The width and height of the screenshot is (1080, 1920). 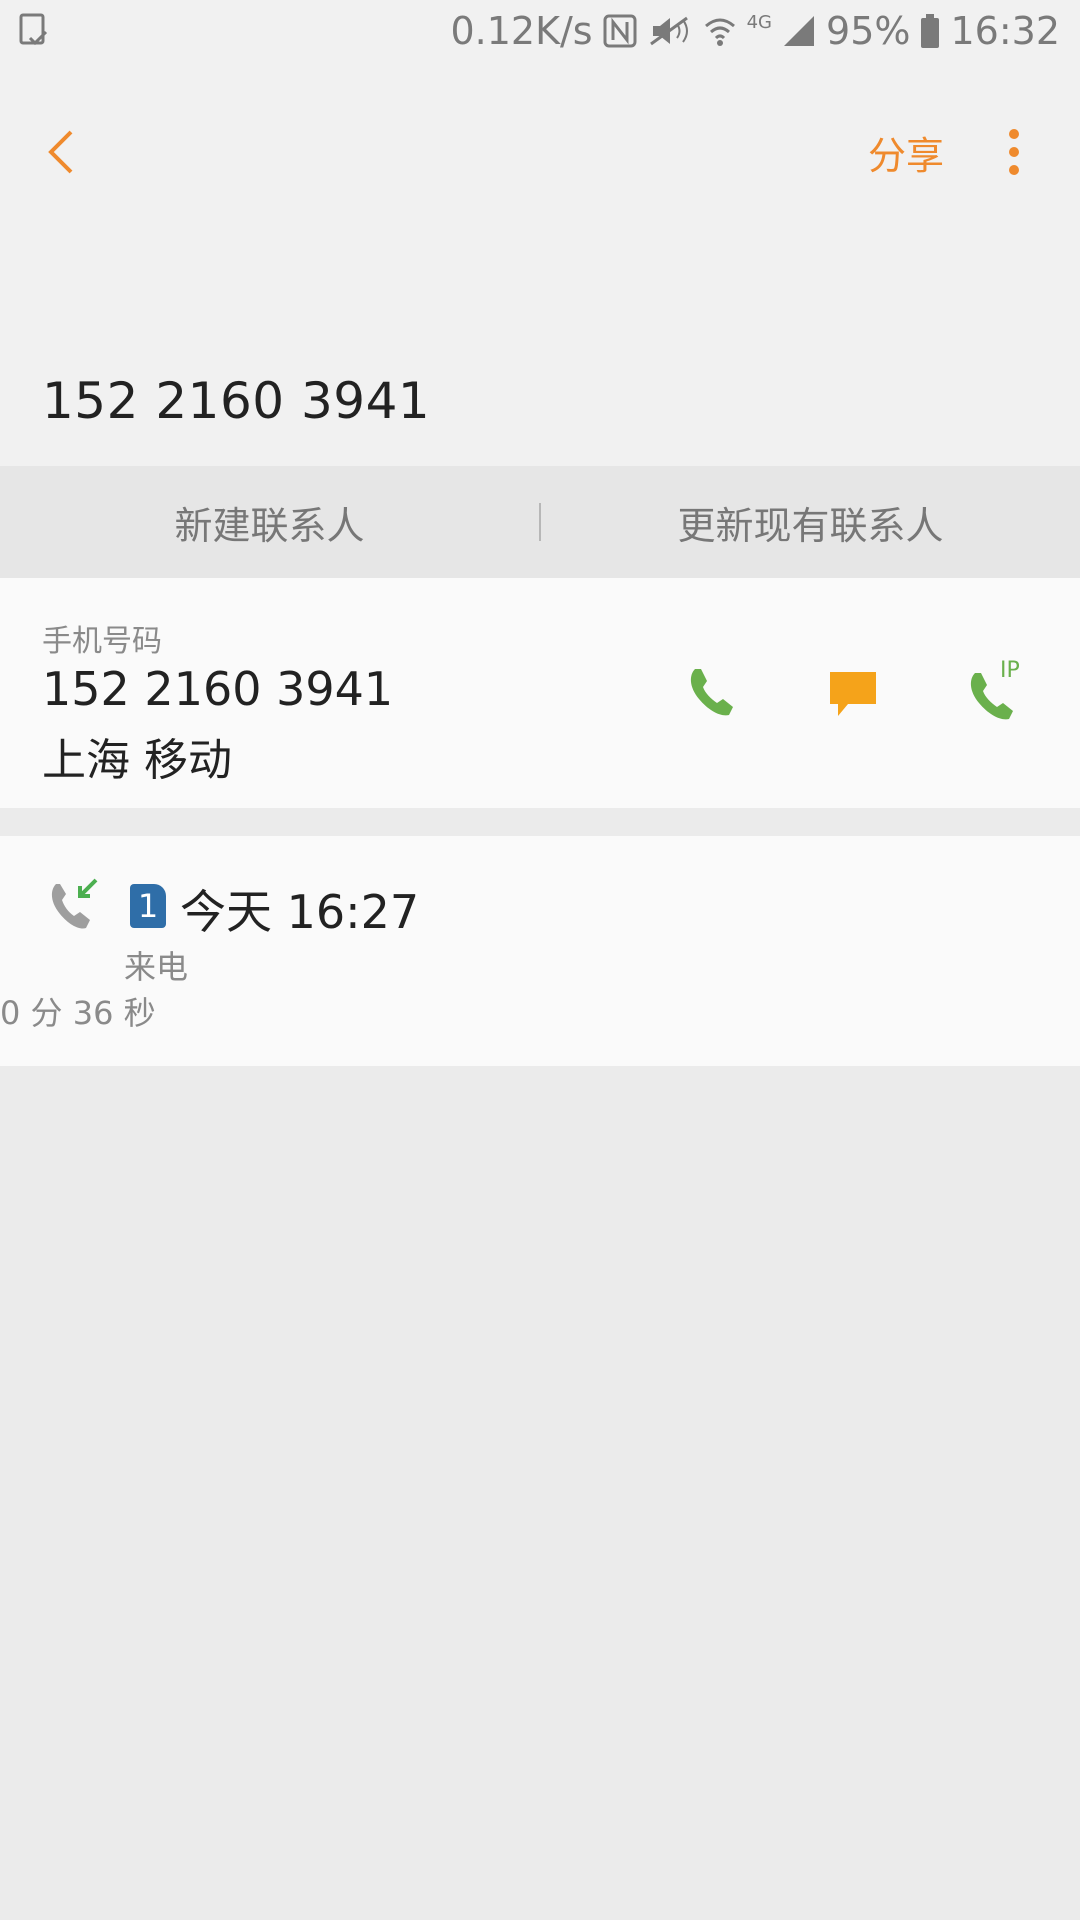 I want to click on phone-icon, so click(x=711, y=692).